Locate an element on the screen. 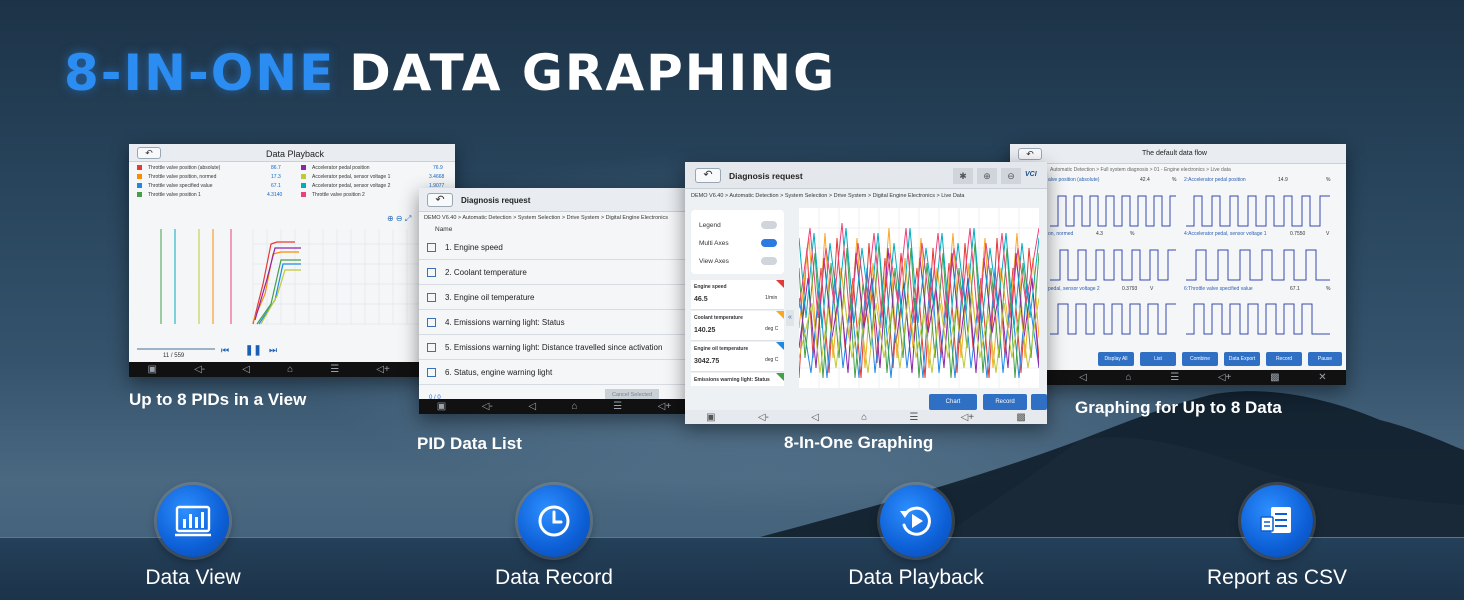 Image resolution: width=1464 pixels, height=600 pixels. multi-axes-toggle-label: Multi Axes is located at coordinates (714, 243).